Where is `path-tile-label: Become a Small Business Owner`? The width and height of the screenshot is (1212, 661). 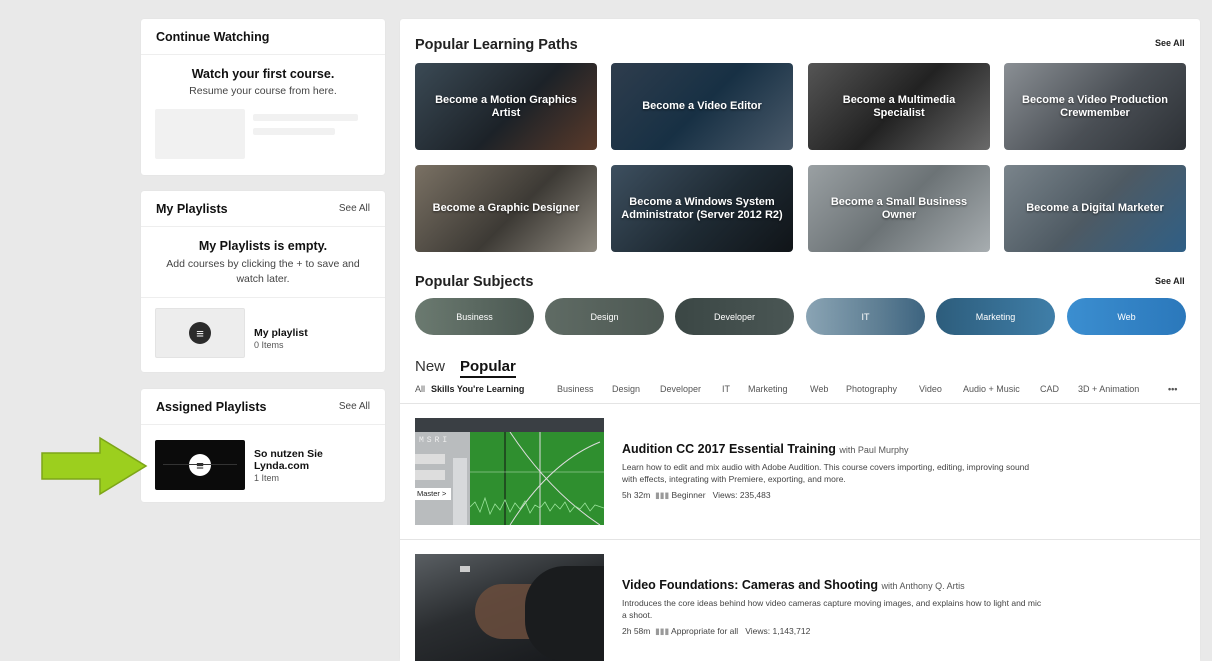 path-tile-label: Become a Small Business Owner is located at coordinates (899, 208).